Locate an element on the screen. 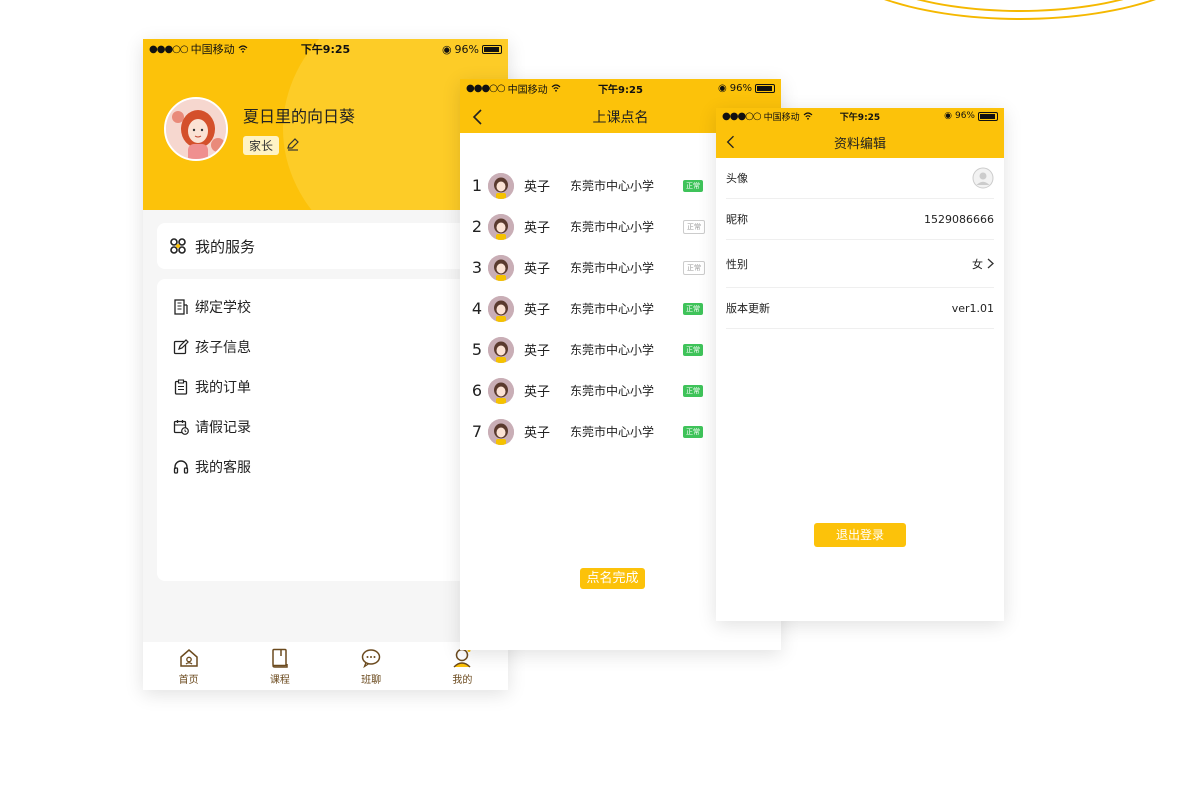  clock-label: 下午9:25 is located at coordinates (620, 90).